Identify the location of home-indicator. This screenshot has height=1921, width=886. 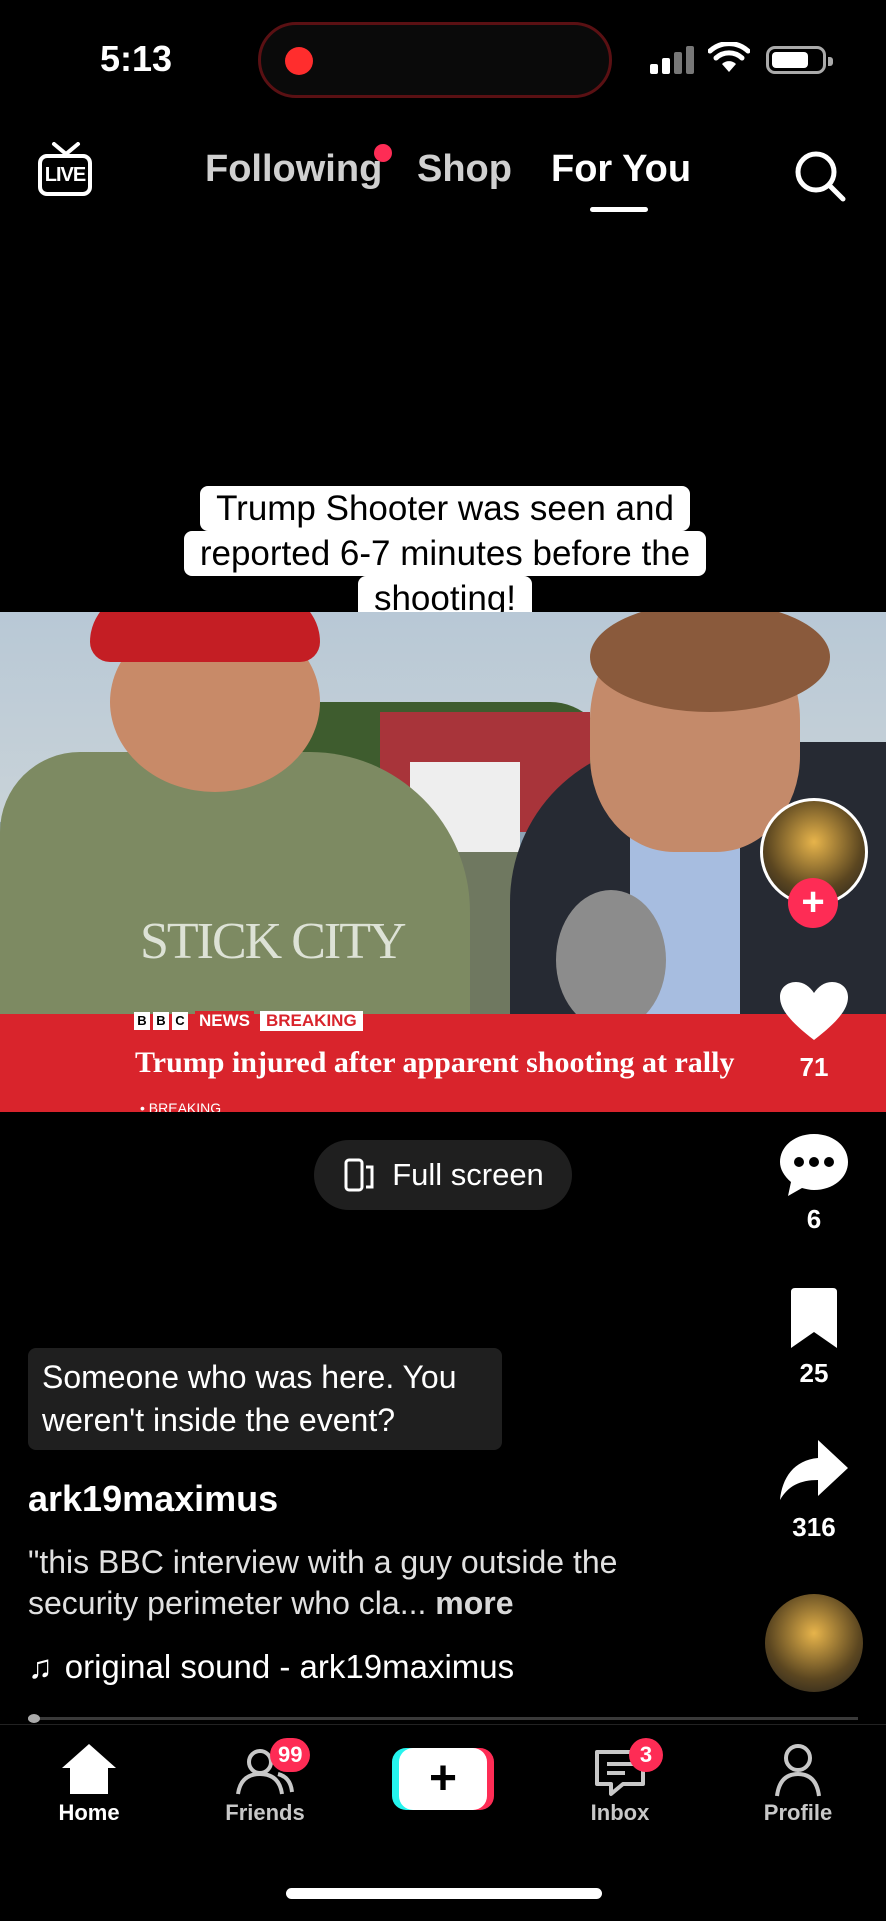
(444, 1893).